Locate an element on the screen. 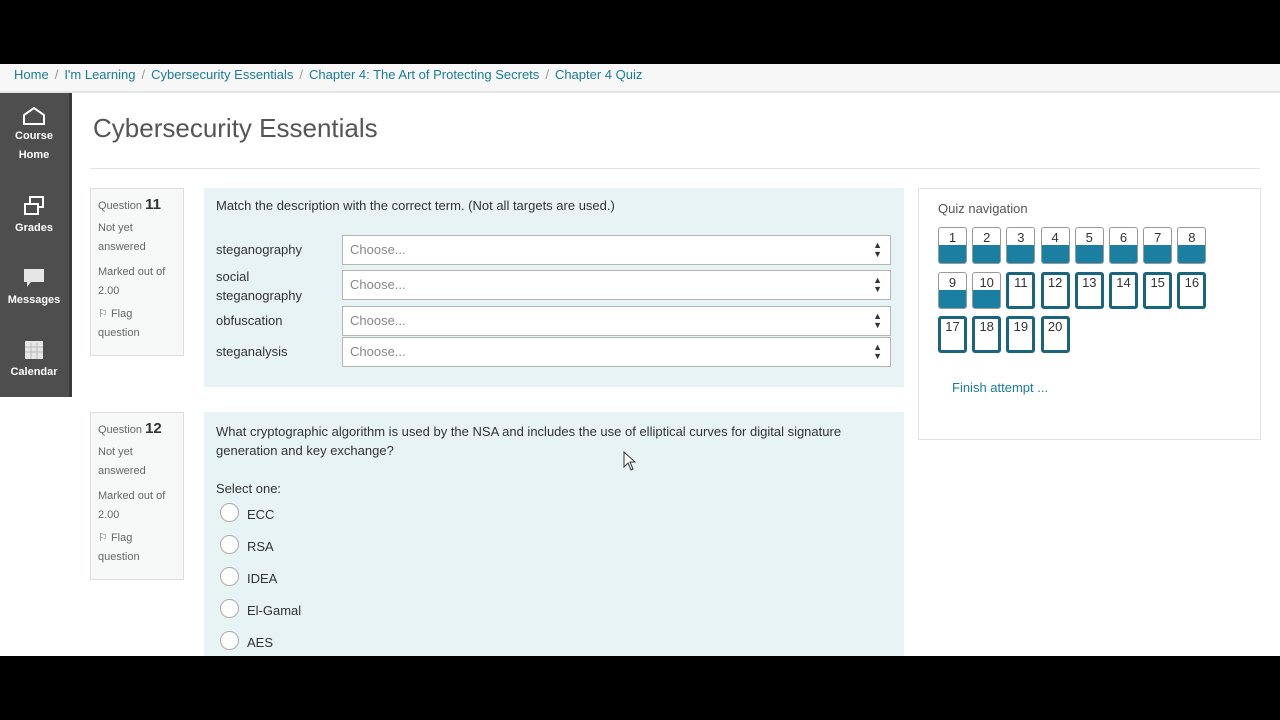  select-one-prompt: Select one: is located at coordinates (249, 488).